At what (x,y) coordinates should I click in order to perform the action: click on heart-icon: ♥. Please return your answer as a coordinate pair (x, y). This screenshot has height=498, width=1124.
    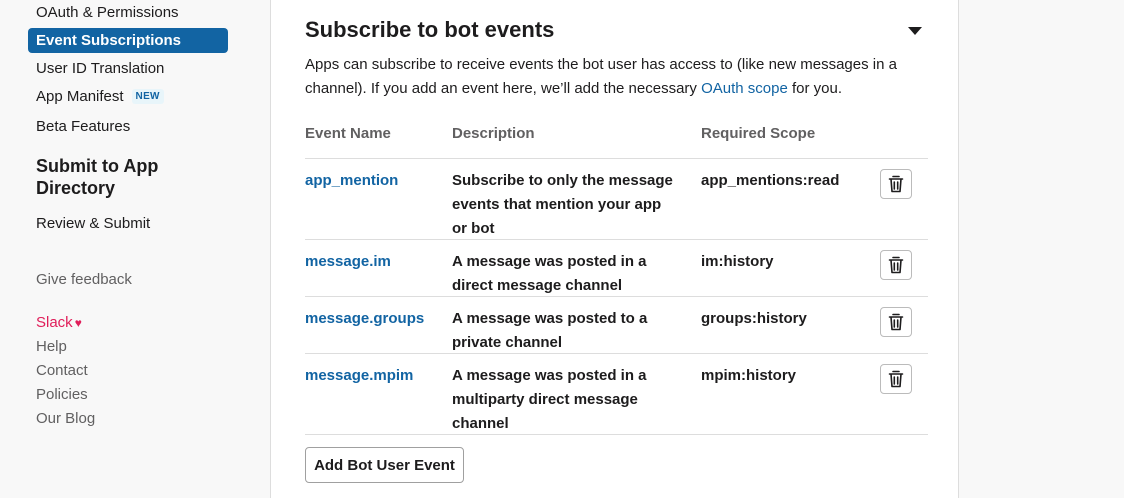
    Looking at the image, I should click on (78, 323).